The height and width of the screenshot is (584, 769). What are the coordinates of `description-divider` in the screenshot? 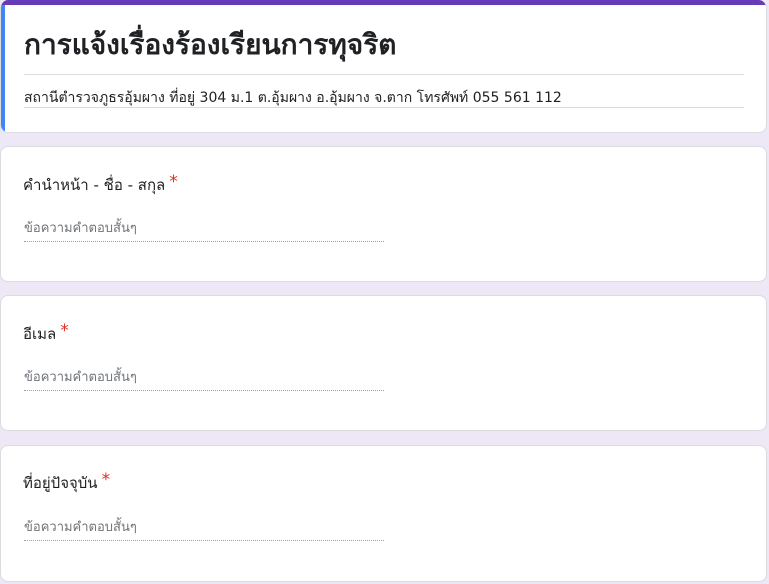 It's located at (384, 107).